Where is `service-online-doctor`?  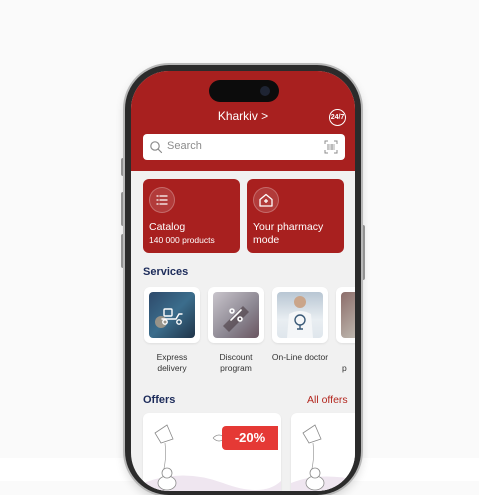 service-online-doctor is located at coordinates (300, 315).